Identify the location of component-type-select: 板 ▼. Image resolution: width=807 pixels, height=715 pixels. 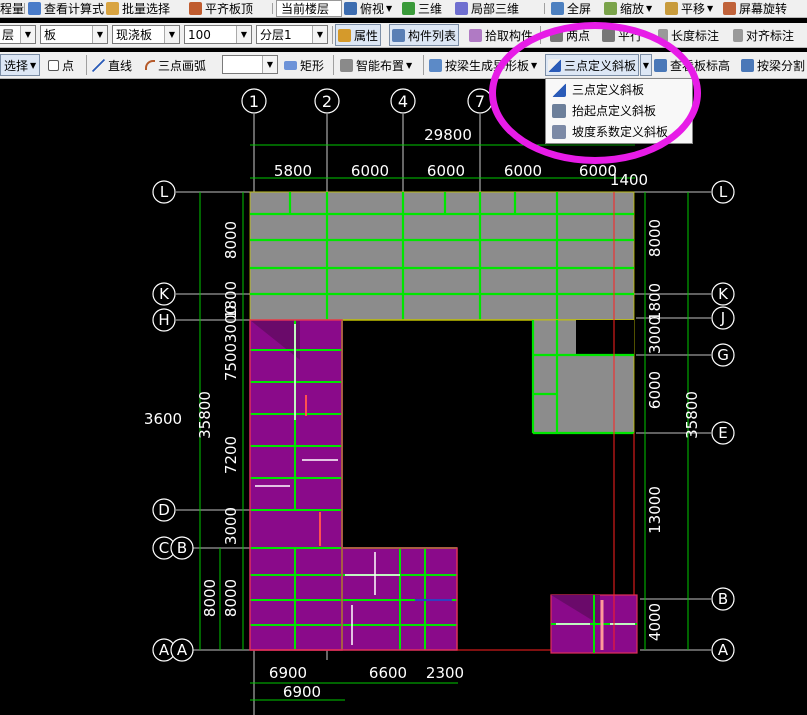
(74, 34).